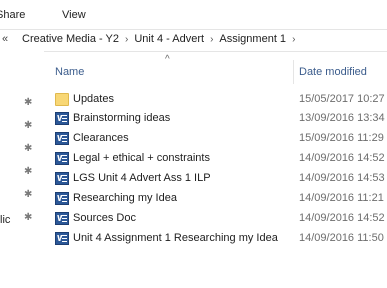 This screenshot has height=288, width=387. What do you see at coordinates (93, 99) in the screenshot?
I see `file-name: Updates` at bounding box center [93, 99].